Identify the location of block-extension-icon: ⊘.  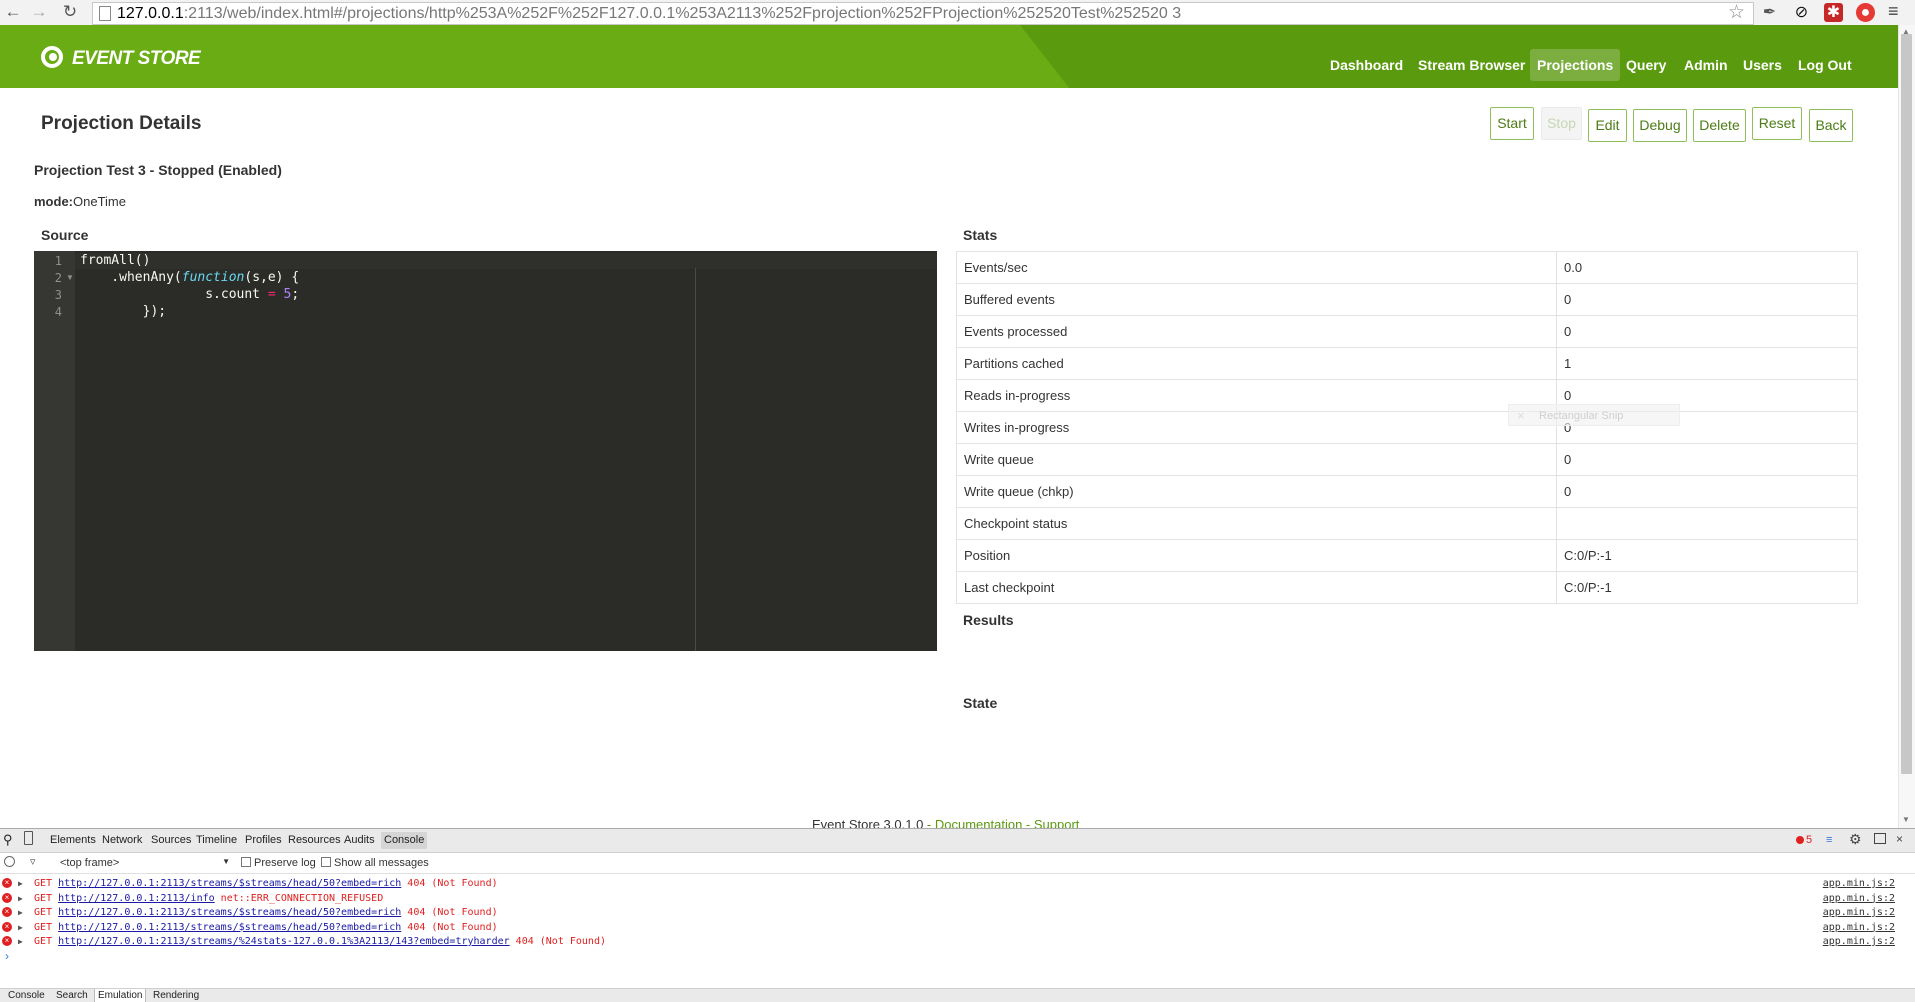
(1801, 12).